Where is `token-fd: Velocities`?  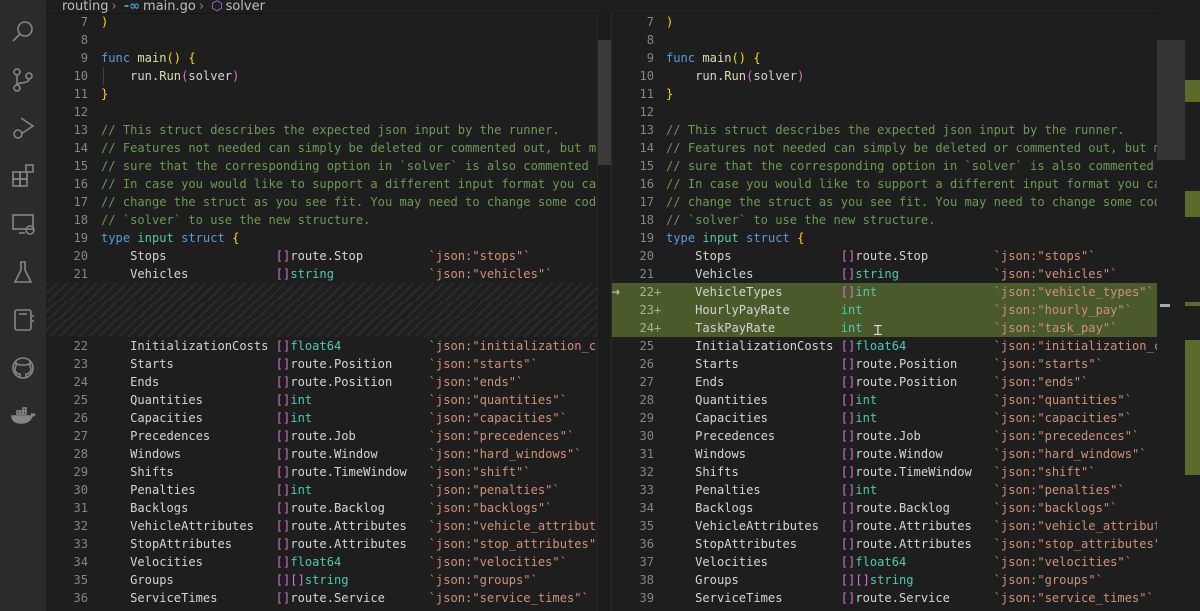 token-fd: Velocities is located at coordinates (188, 562).